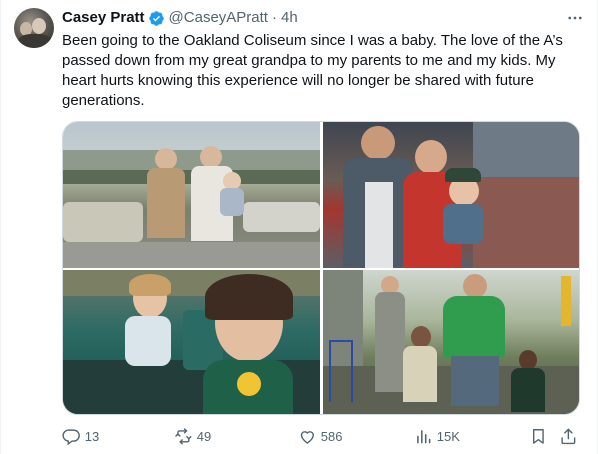 This screenshot has height=454, width=598. Describe the element at coordinates (191, 195) in the screenshot. I see `photo-stadium-parking-lot` at that location.